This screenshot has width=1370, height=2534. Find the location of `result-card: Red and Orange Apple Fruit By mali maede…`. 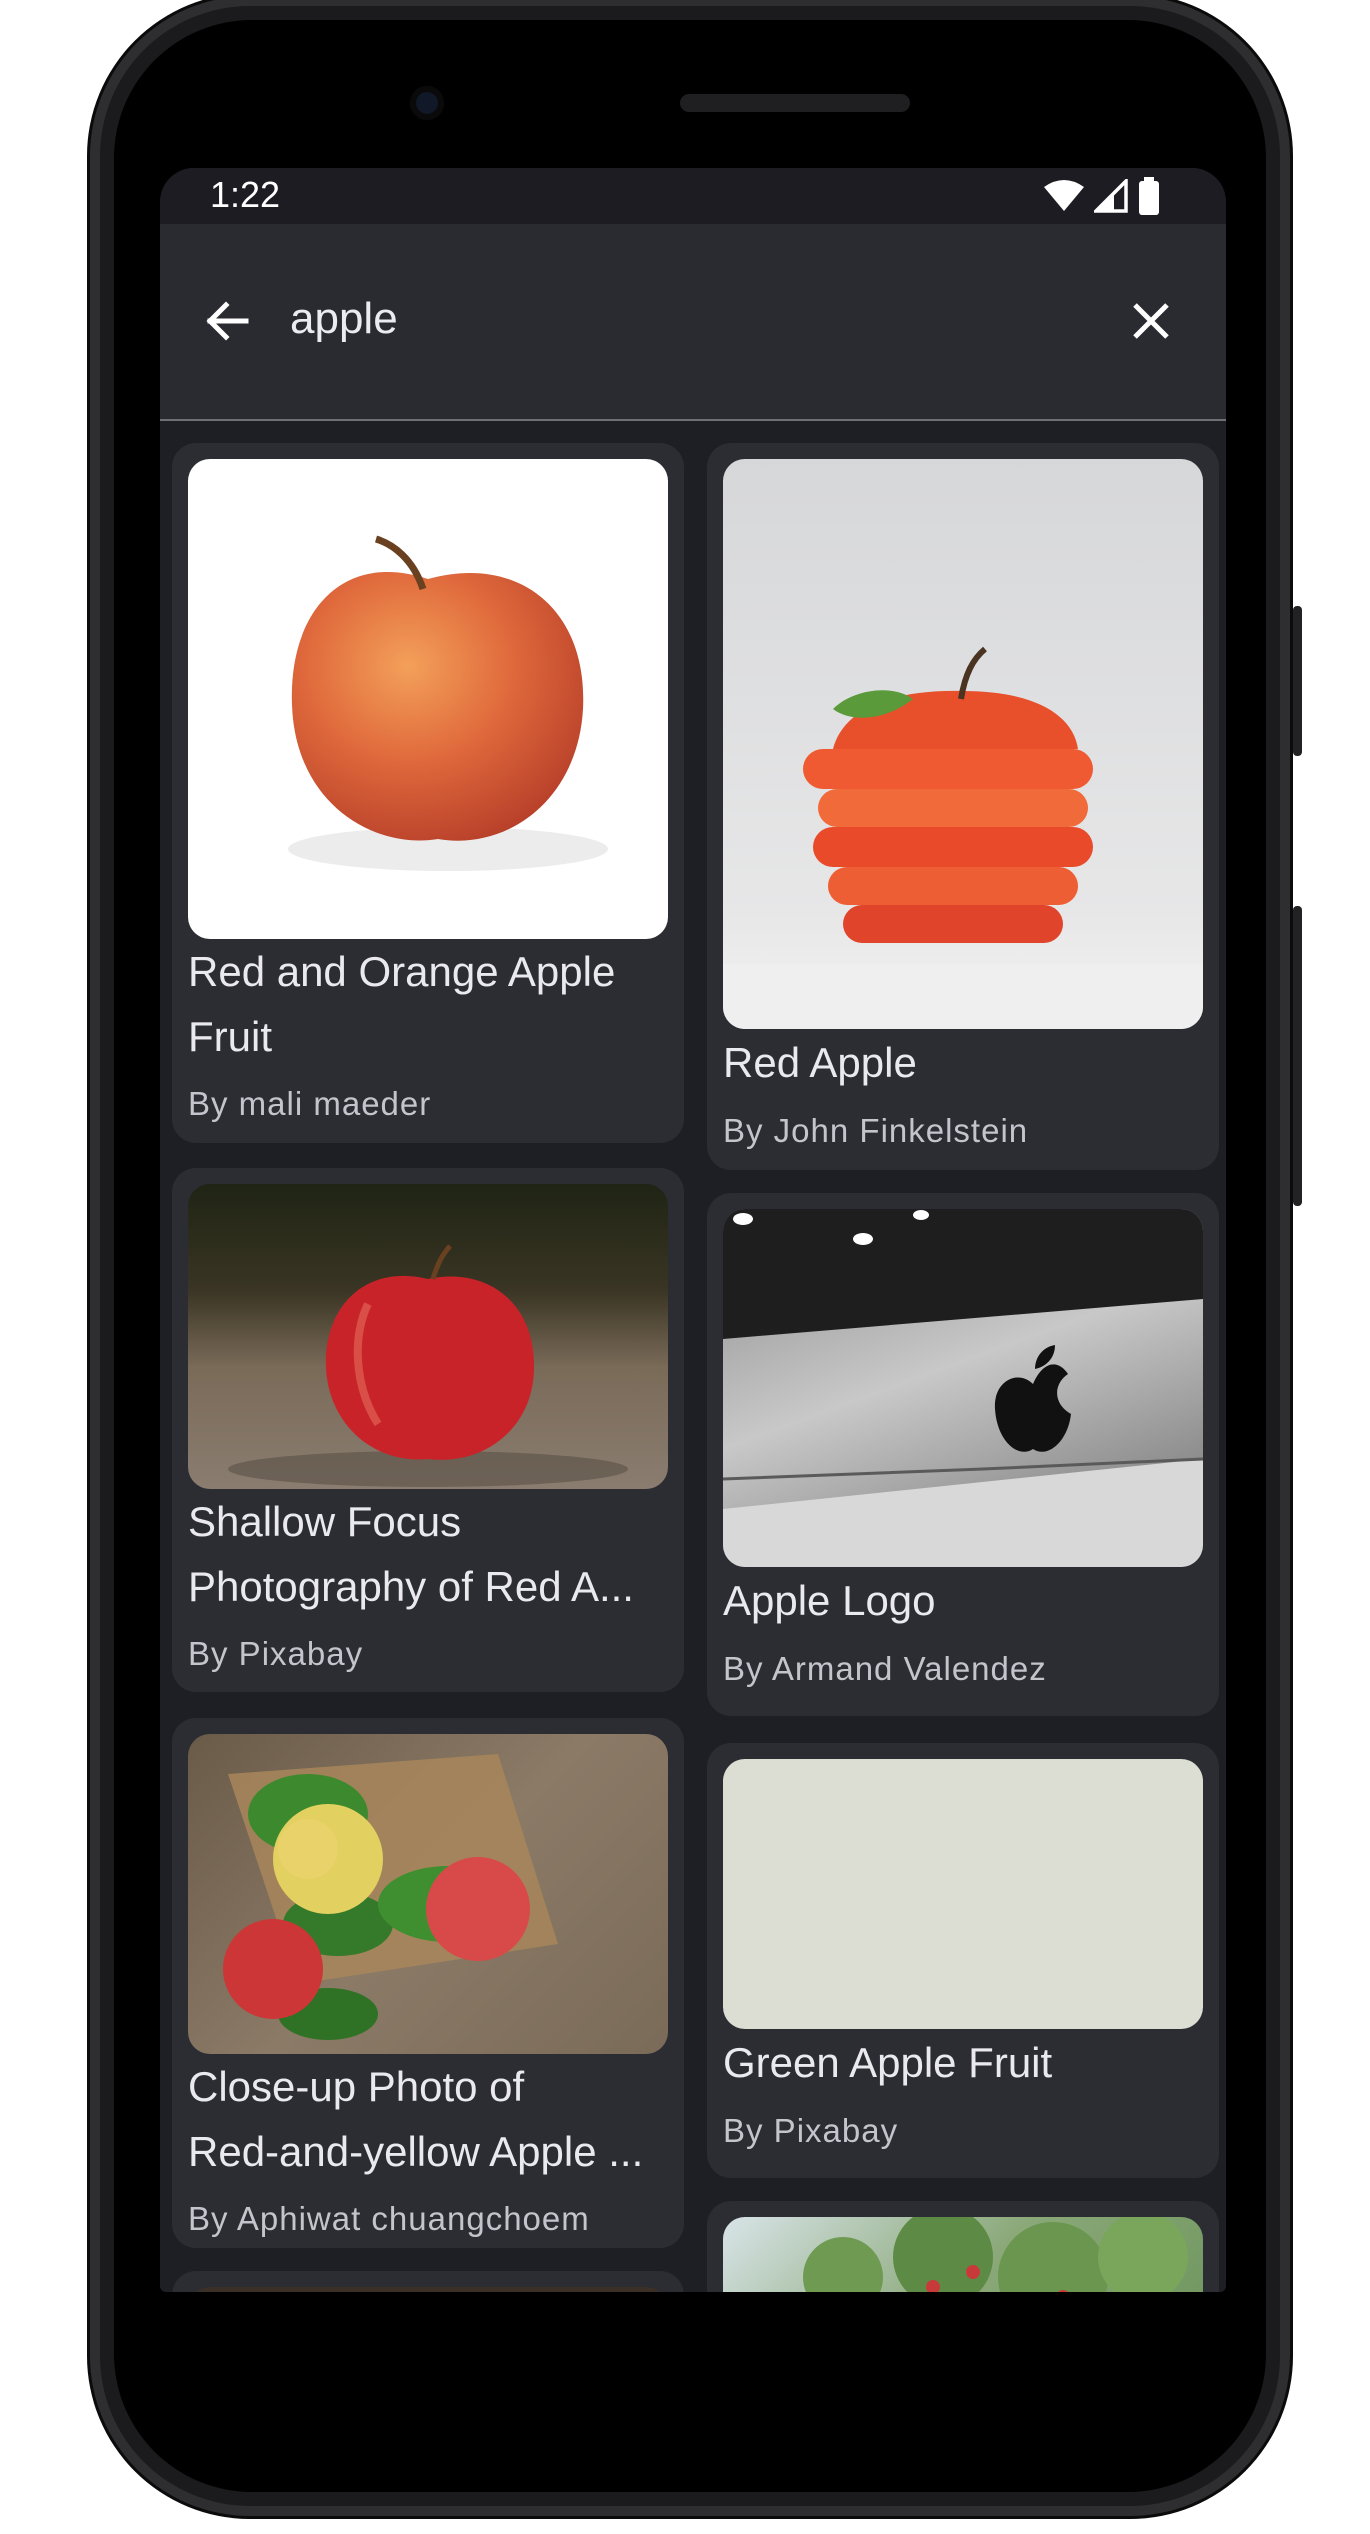

result-card: Red and Orange Apple Fruit By mali maede… is located at coordinates (428, 793).